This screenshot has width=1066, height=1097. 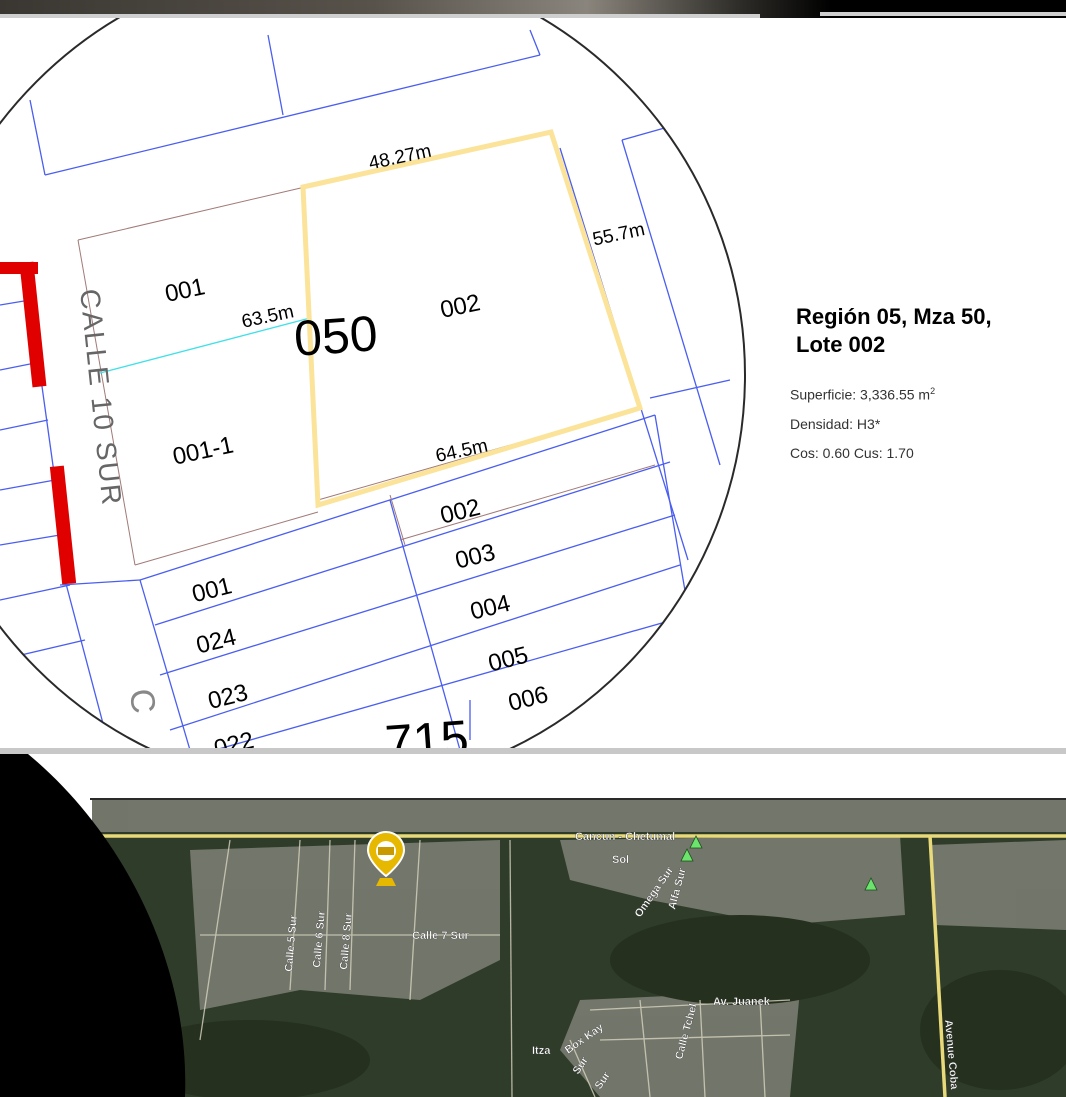 I want to click on road-label-sol: Sol, so click(x=620, y=860).